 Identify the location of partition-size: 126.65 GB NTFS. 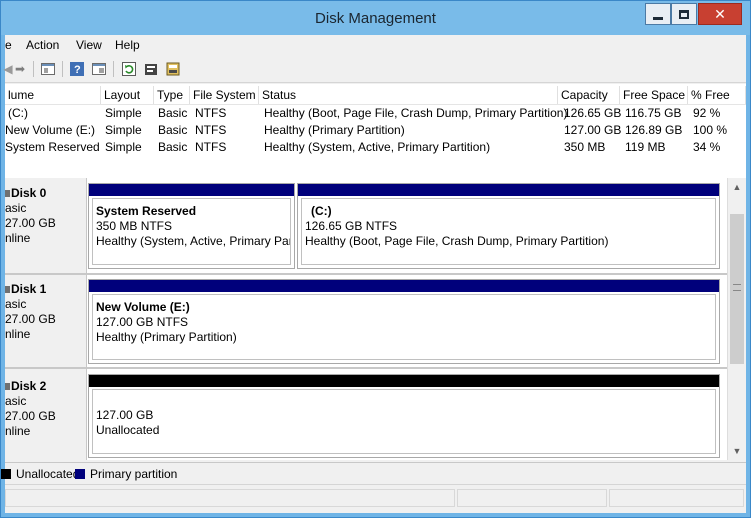
(351, 226).